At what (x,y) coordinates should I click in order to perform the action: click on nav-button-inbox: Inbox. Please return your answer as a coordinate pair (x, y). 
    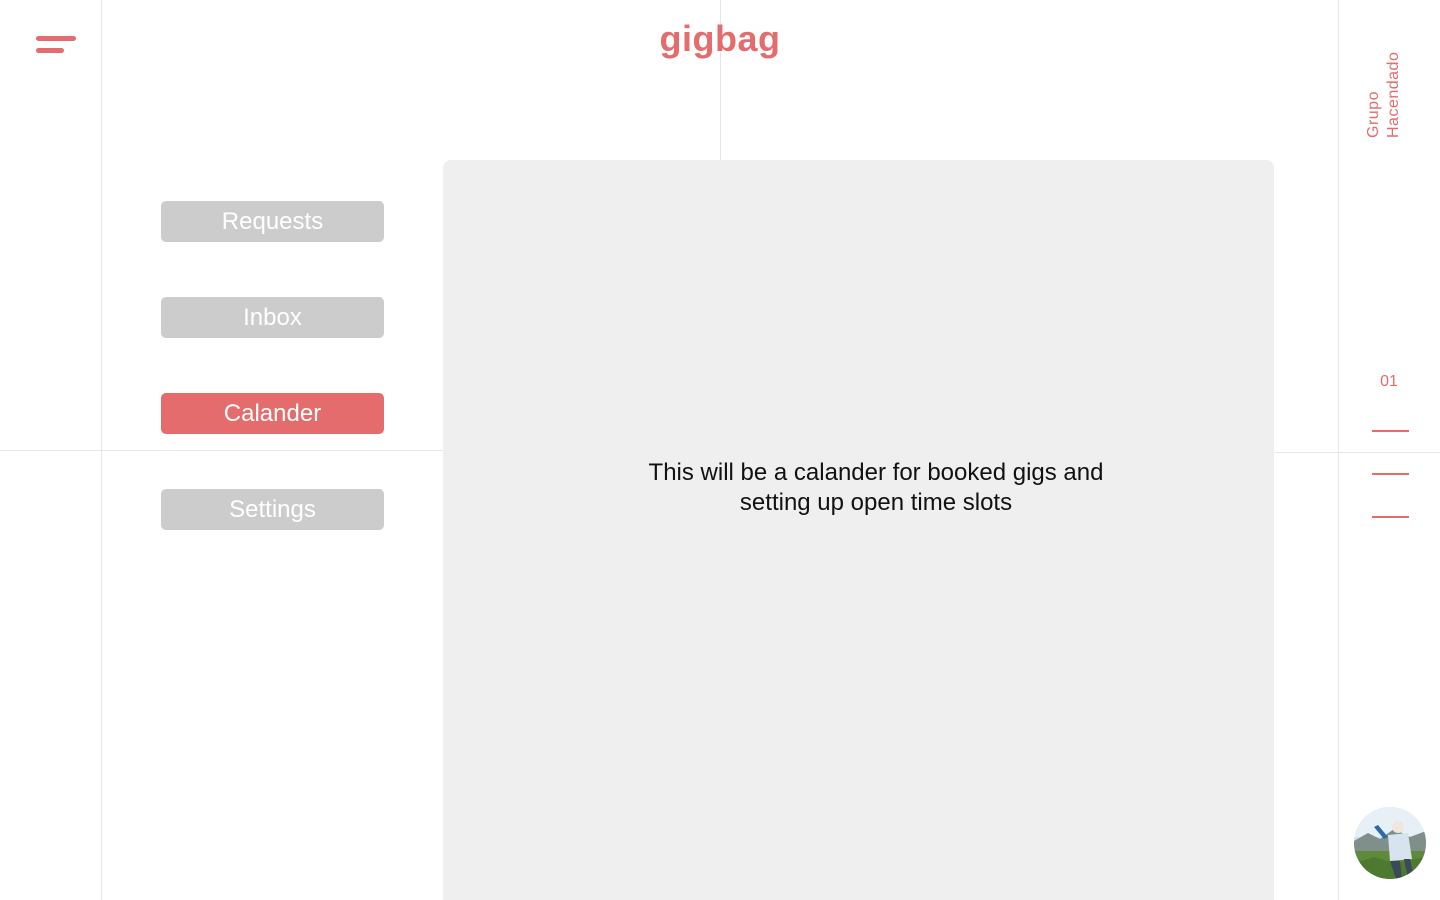
    Looking at the image, I should click on (272, 317).